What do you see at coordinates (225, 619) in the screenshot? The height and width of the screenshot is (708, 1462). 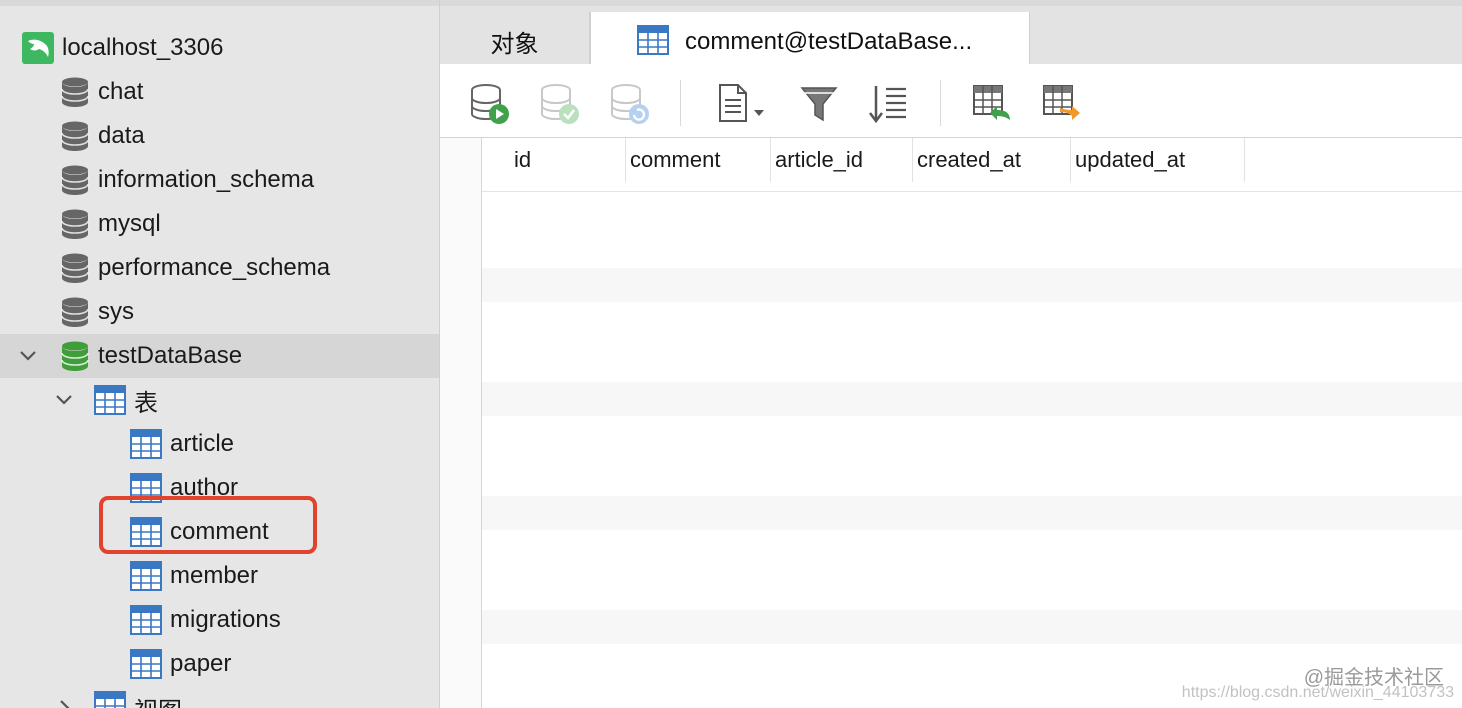 I see `table-name: migrations` at bounding box center [225, 619].